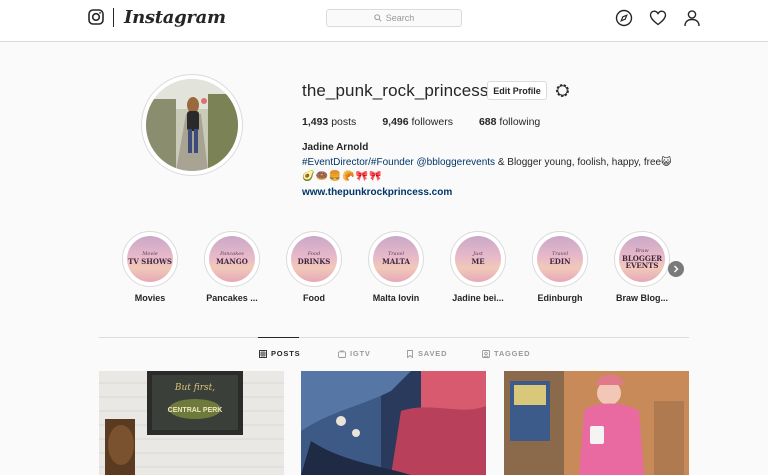 This screenshot has width=768, height=475. What do you see at coordinates (377, 192) in the screenshot?
I see `profile-website-link: www.thepunkrockprincess.com` at bounding box center [377, 192].